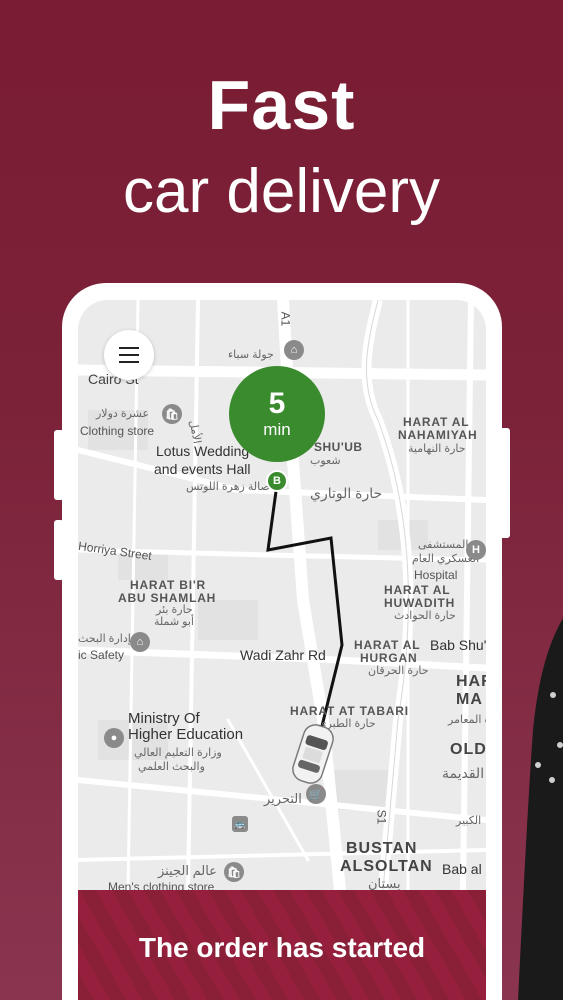 The height and width of the screenshot is (1000, 563). I want to click on area-label: MA, so click(469, 699).